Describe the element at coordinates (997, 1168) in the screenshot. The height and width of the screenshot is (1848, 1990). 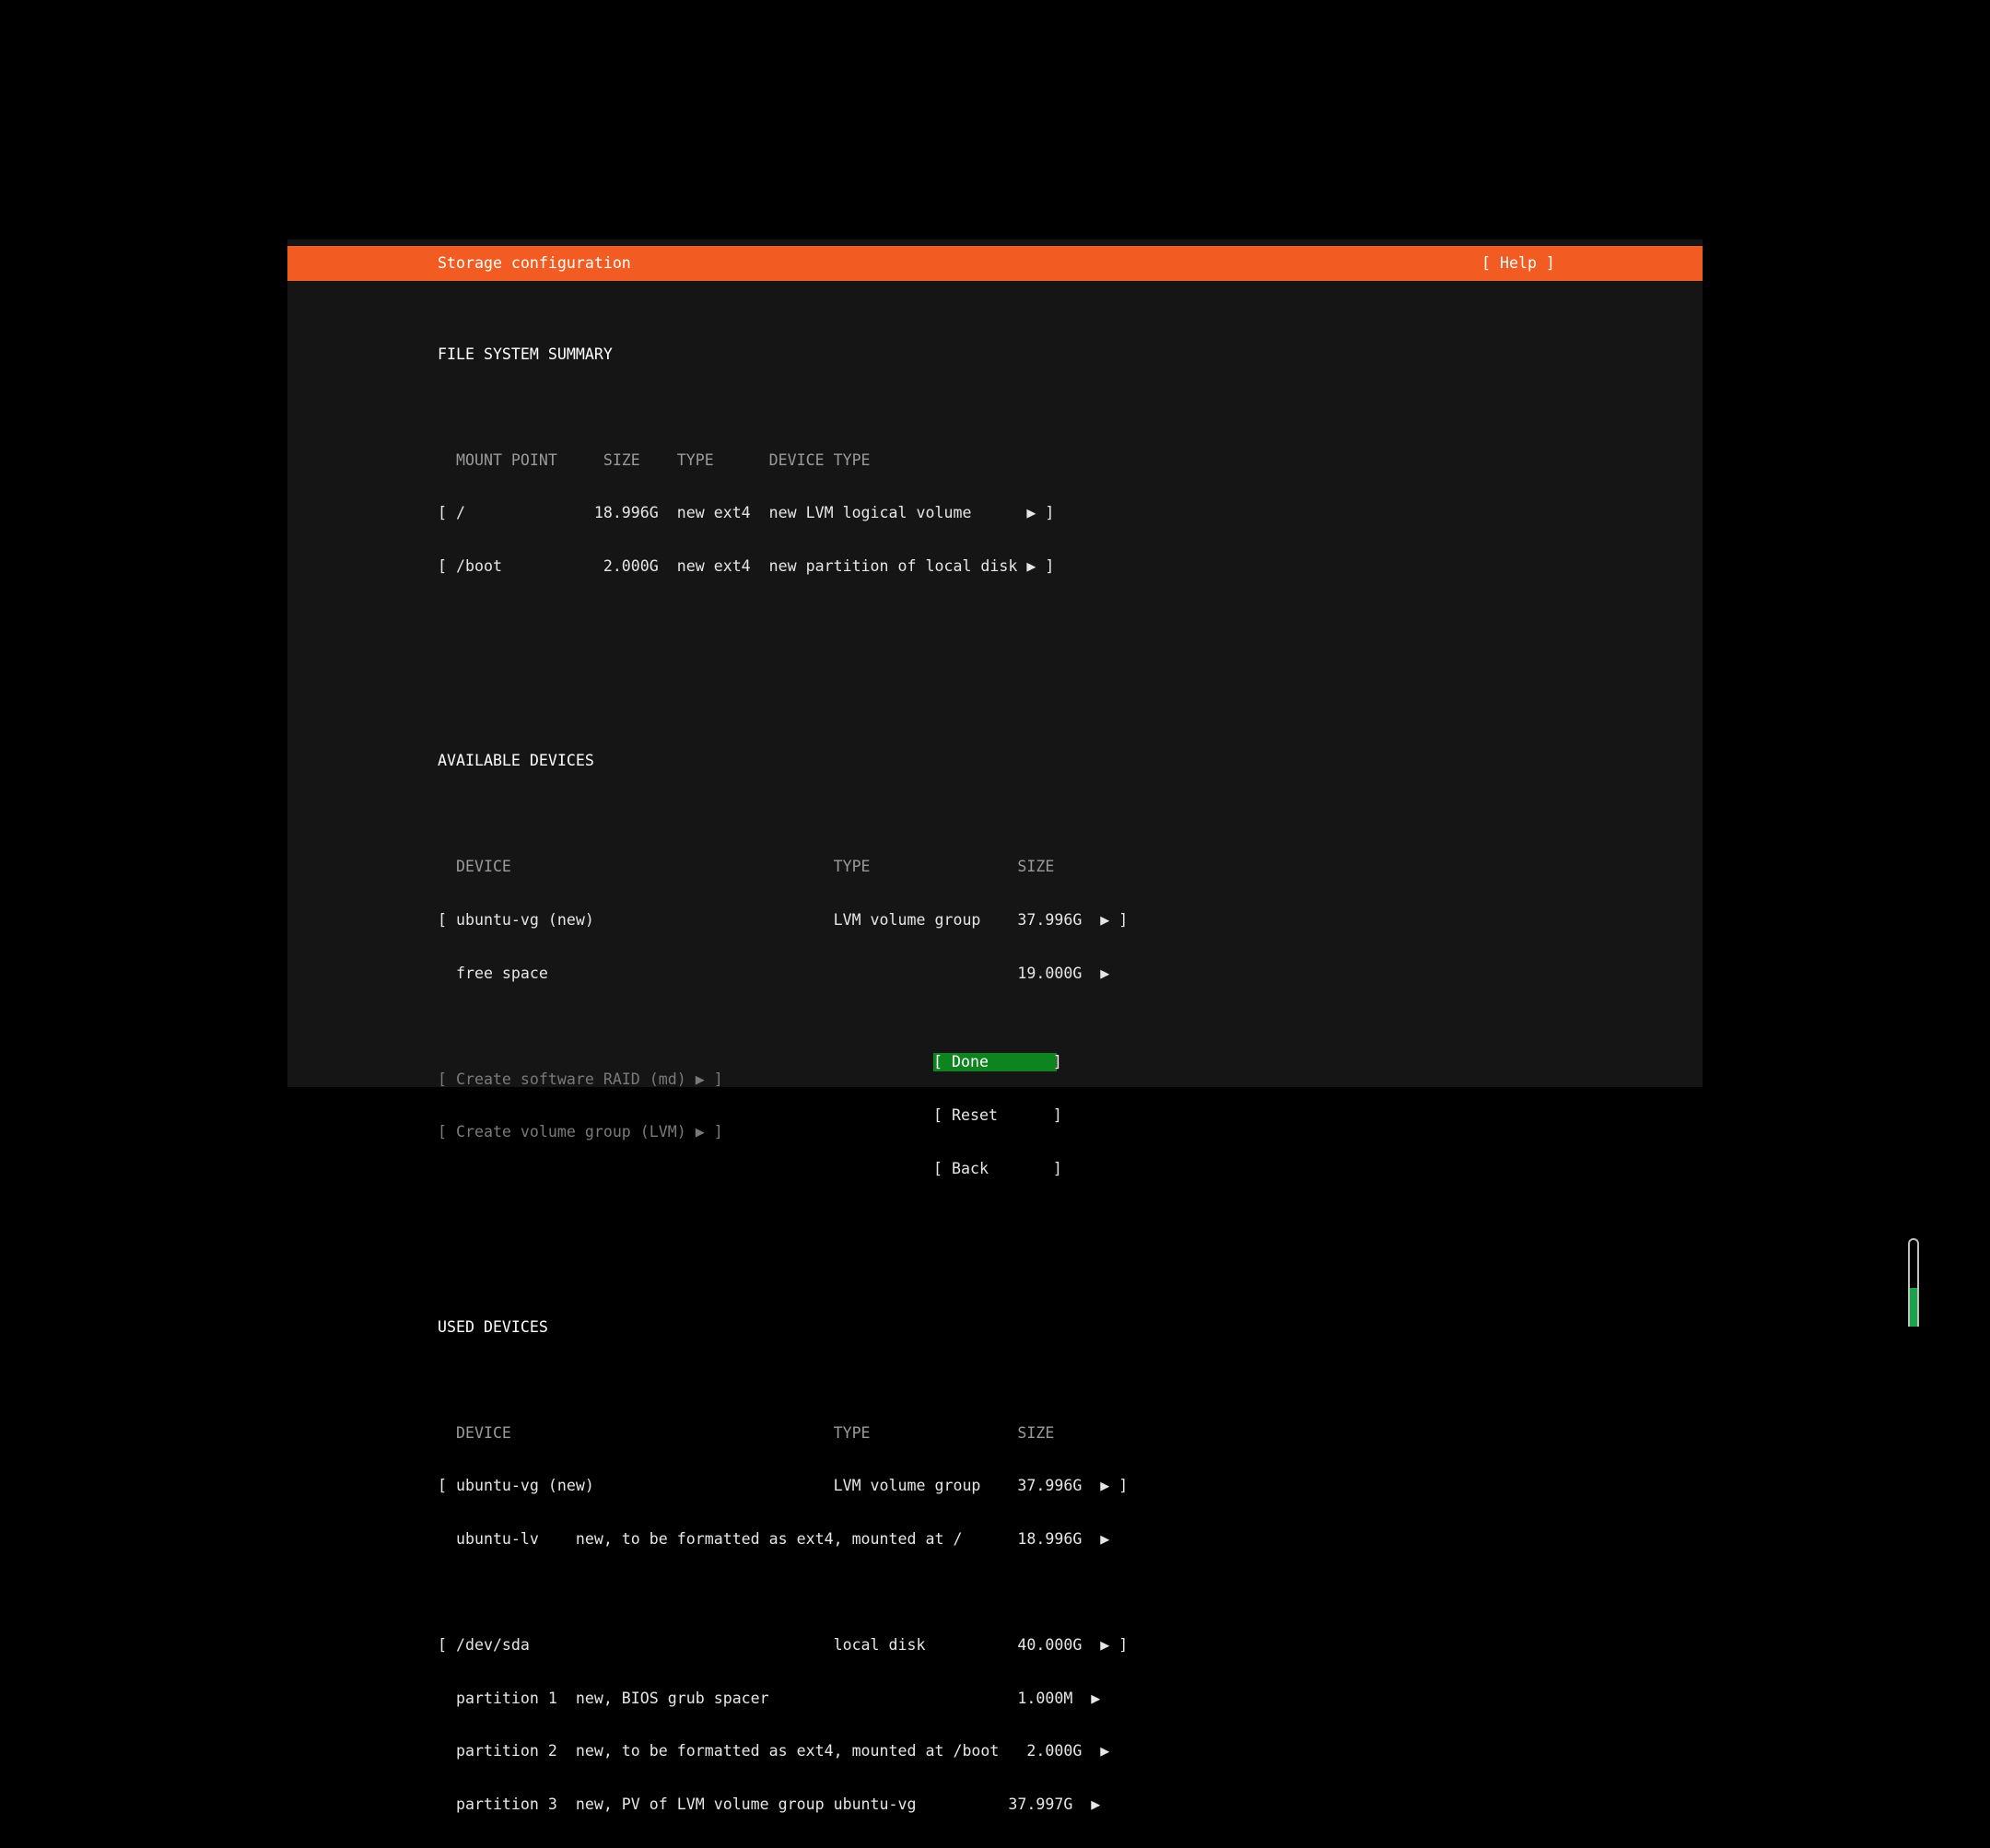
I see `back-button: [ Back ]` at that location.